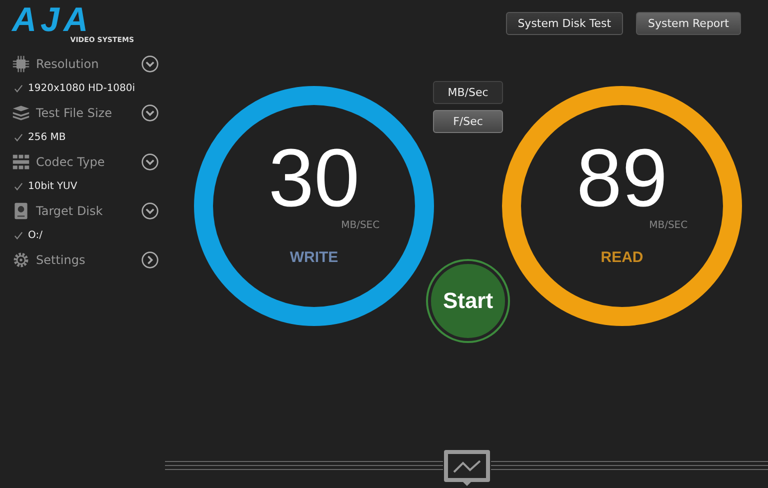 This screenshot has width=768, height=488. I want to click on gauge-value: 89, so click(622, 179).